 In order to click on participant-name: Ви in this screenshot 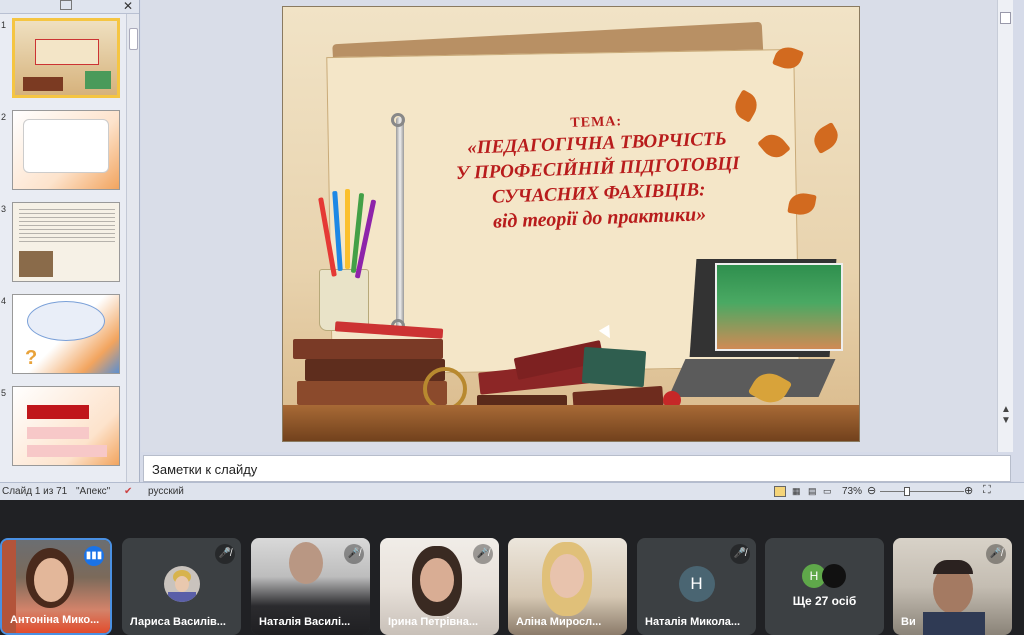, I will do `click(908, 622)`.